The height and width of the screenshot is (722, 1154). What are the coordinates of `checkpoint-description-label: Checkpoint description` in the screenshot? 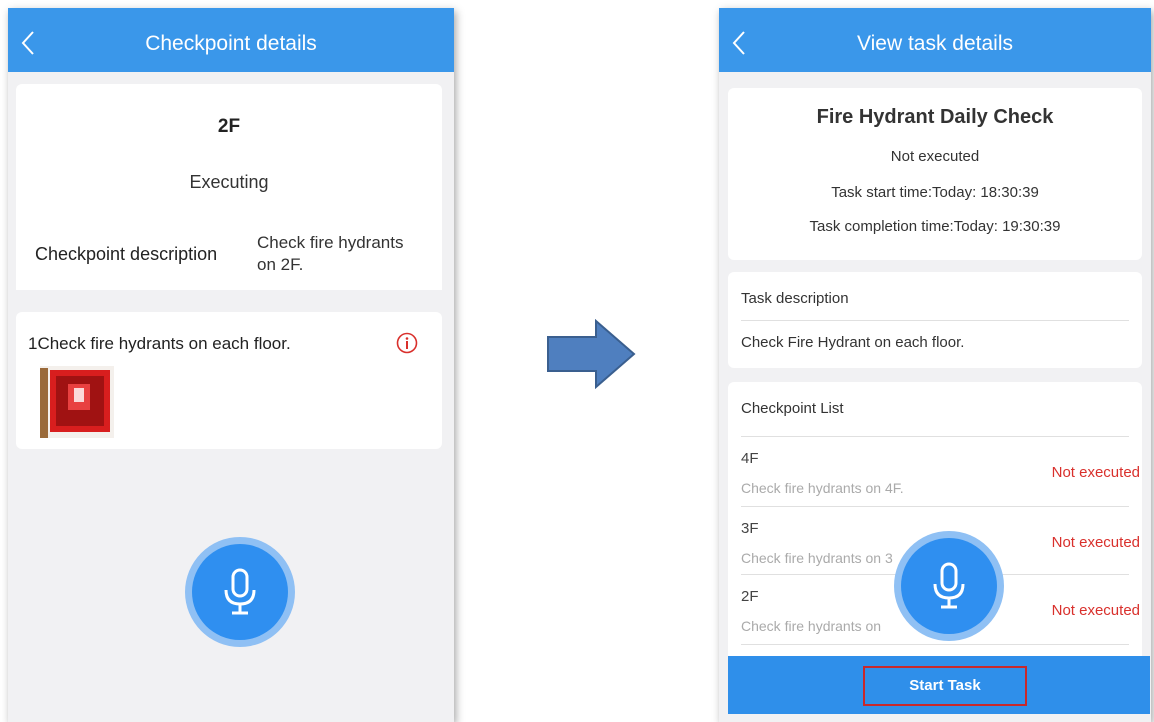 It's located at (126, 254).